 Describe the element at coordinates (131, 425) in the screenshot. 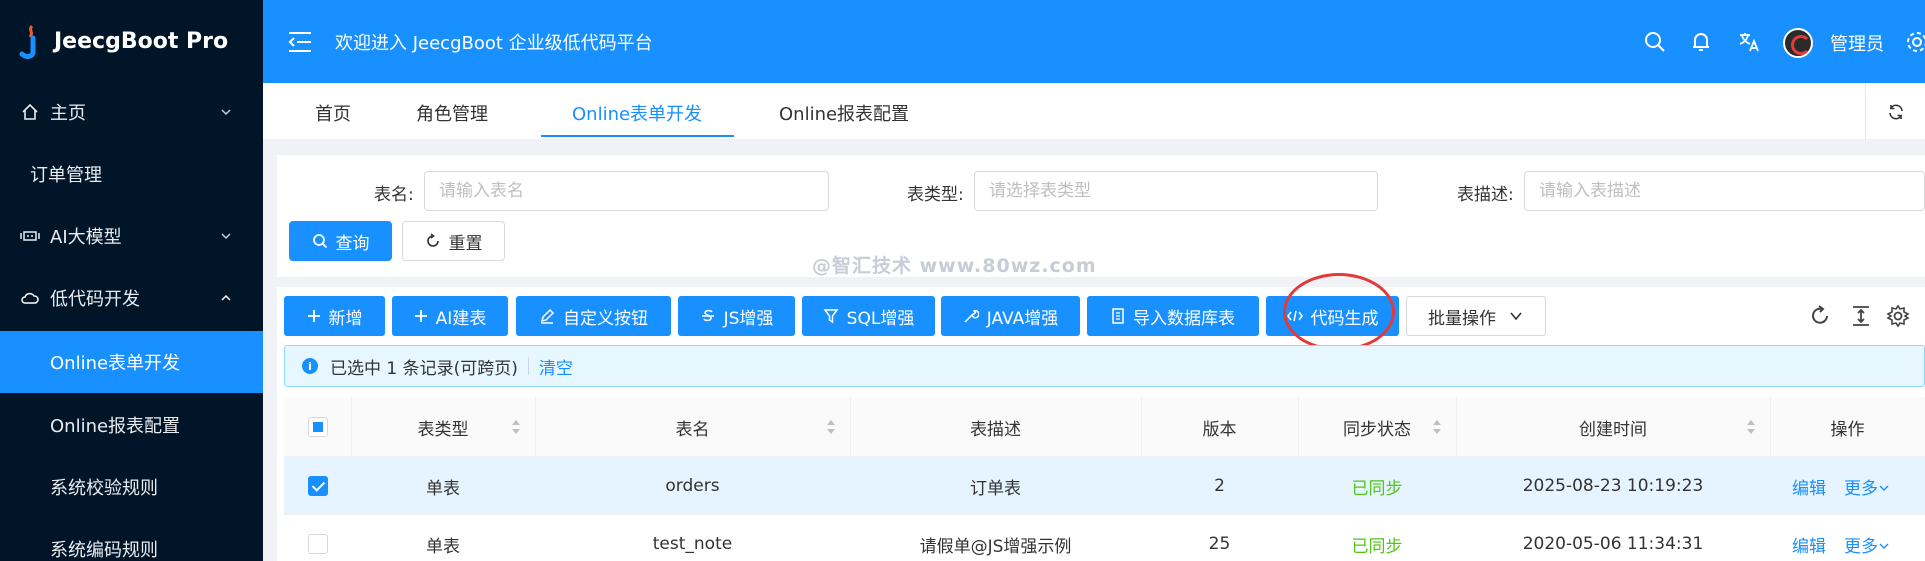

I see `sidebar-item-online-report: Online报表配置` at that location.